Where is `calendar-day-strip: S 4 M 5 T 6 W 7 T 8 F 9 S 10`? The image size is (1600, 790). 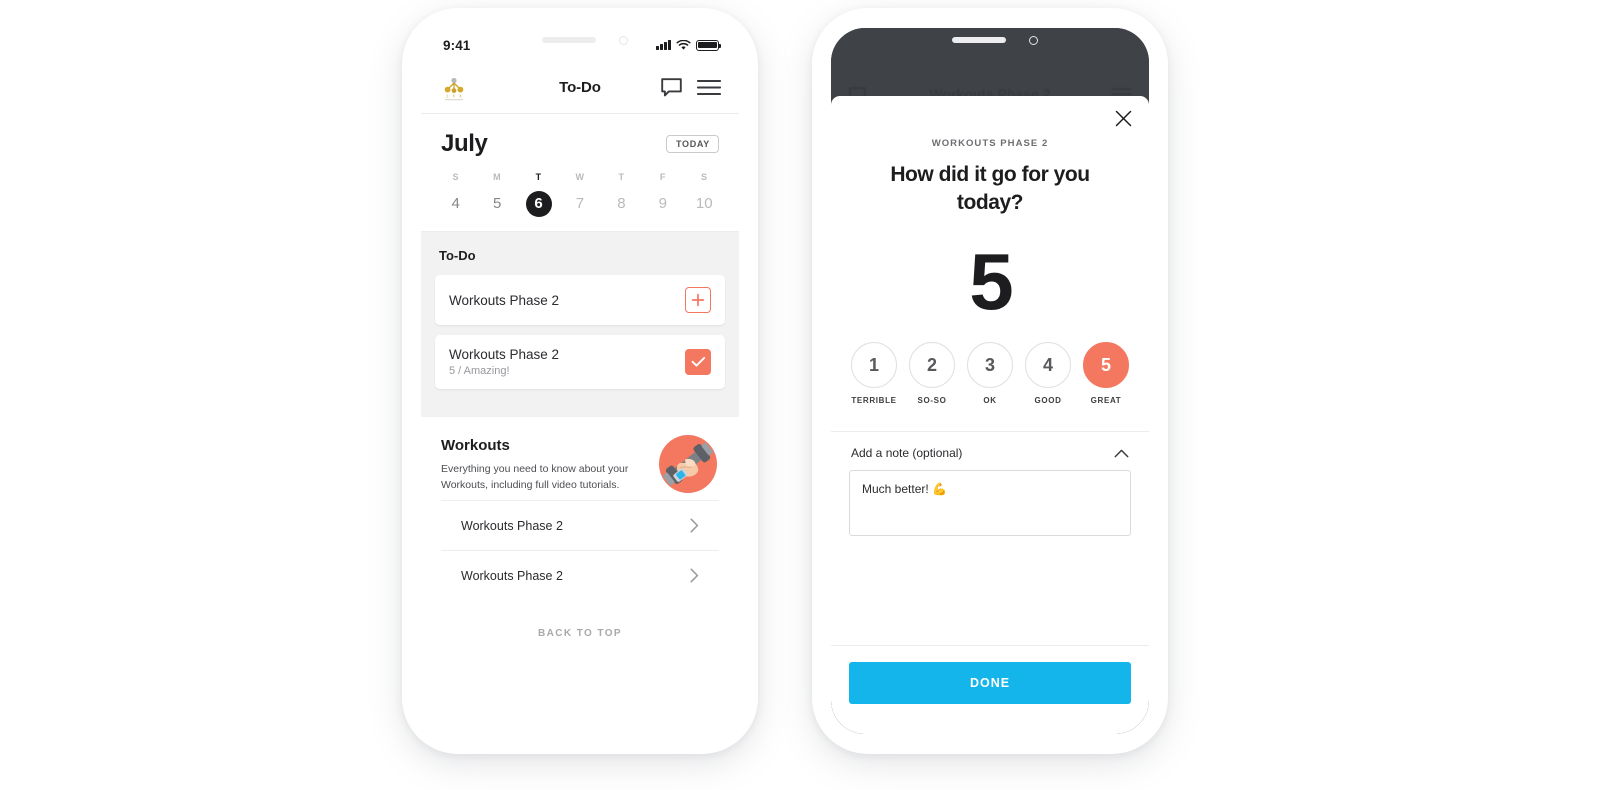 calendar-day-strip: S 4 M 5 T 6 W 7 T 8 F 9 S 10 is located at coordinates (580, 197).